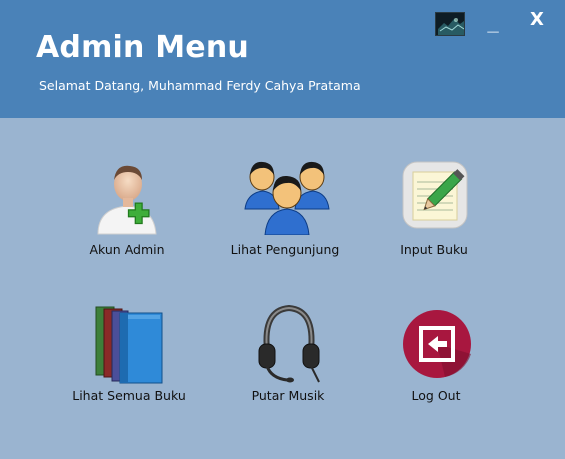 Image resolution: width=565 pixels, height=459 pixels. What do you see at coordinates (537, 20) in the screenshot?
I see `close-button: X` at bounding box center [537, 20].